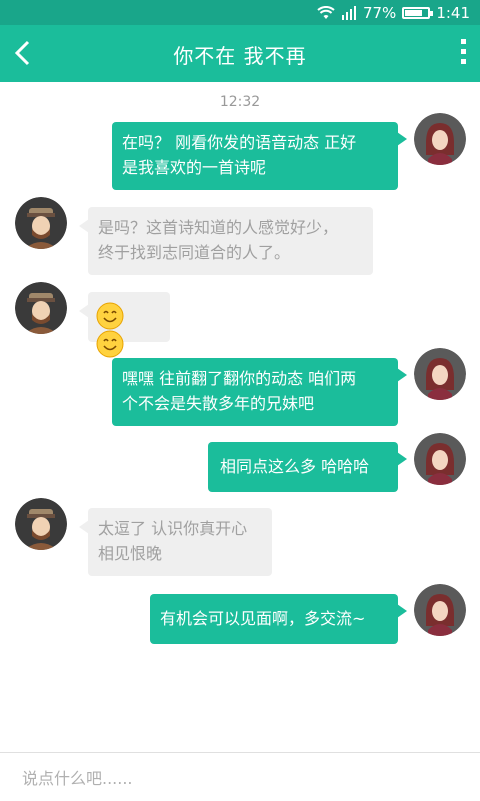 This screenshot has height=801, width=480. Describe the element at coordinates (240, 102) in the screenshot. I see `chat-timestamp: 12:32` at that location.